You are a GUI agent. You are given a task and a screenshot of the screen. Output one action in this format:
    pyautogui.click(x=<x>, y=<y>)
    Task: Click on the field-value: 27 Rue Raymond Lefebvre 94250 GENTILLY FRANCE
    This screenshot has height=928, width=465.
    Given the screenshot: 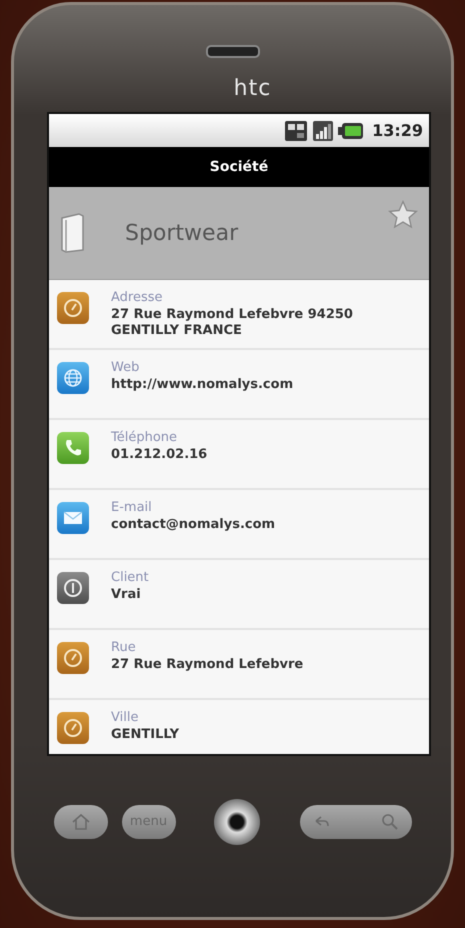 What is the action you would take?
    pyautogui.click(x=232, y=323)
    